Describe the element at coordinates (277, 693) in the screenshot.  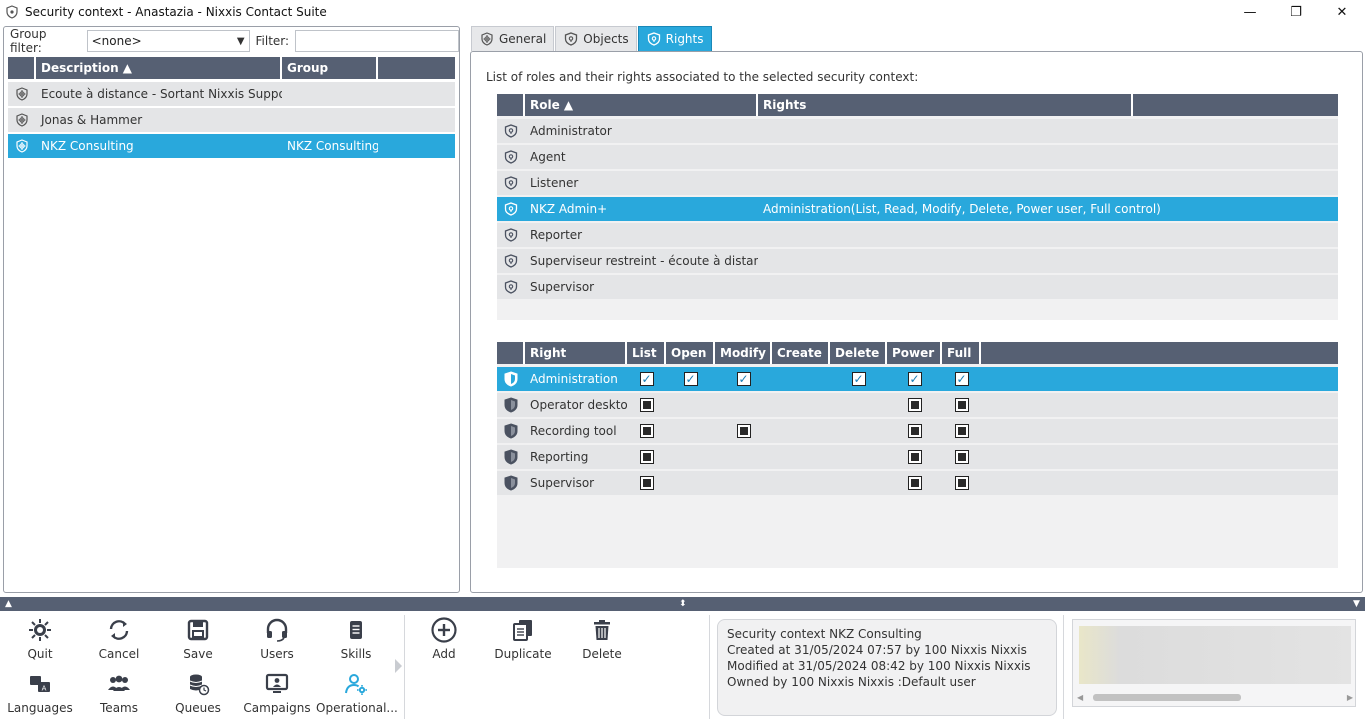
I see `campaigns-button: Campaigns` at that location.